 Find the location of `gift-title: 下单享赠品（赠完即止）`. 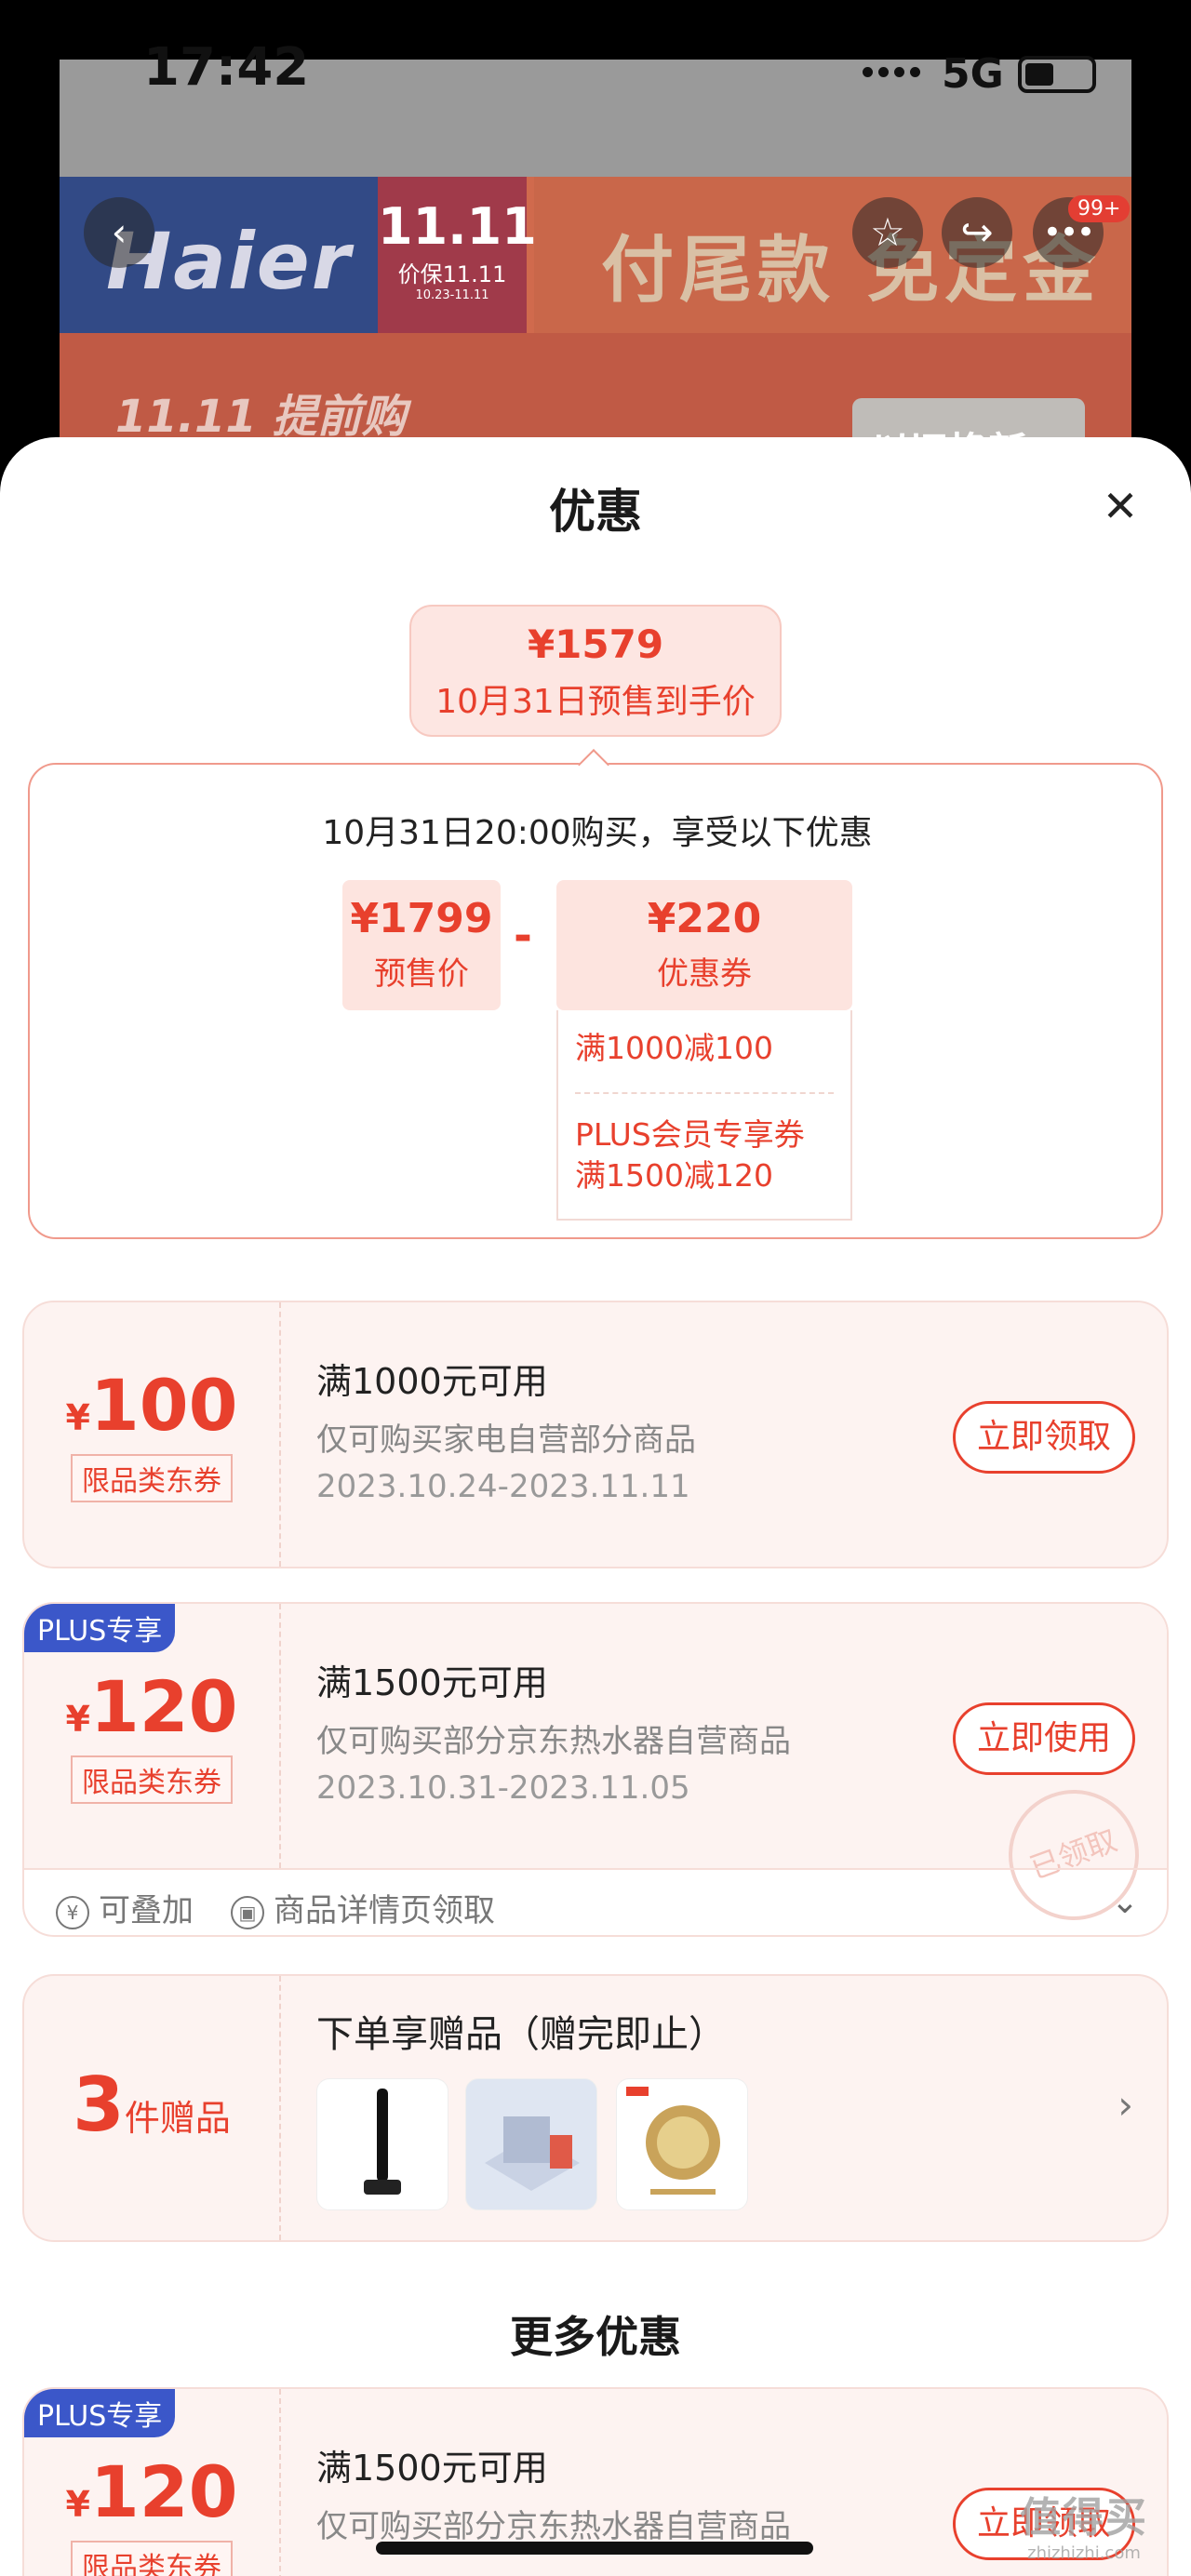

gift-title: 下单享赠品（赠完即止） is located at coordinates (521, 2034).